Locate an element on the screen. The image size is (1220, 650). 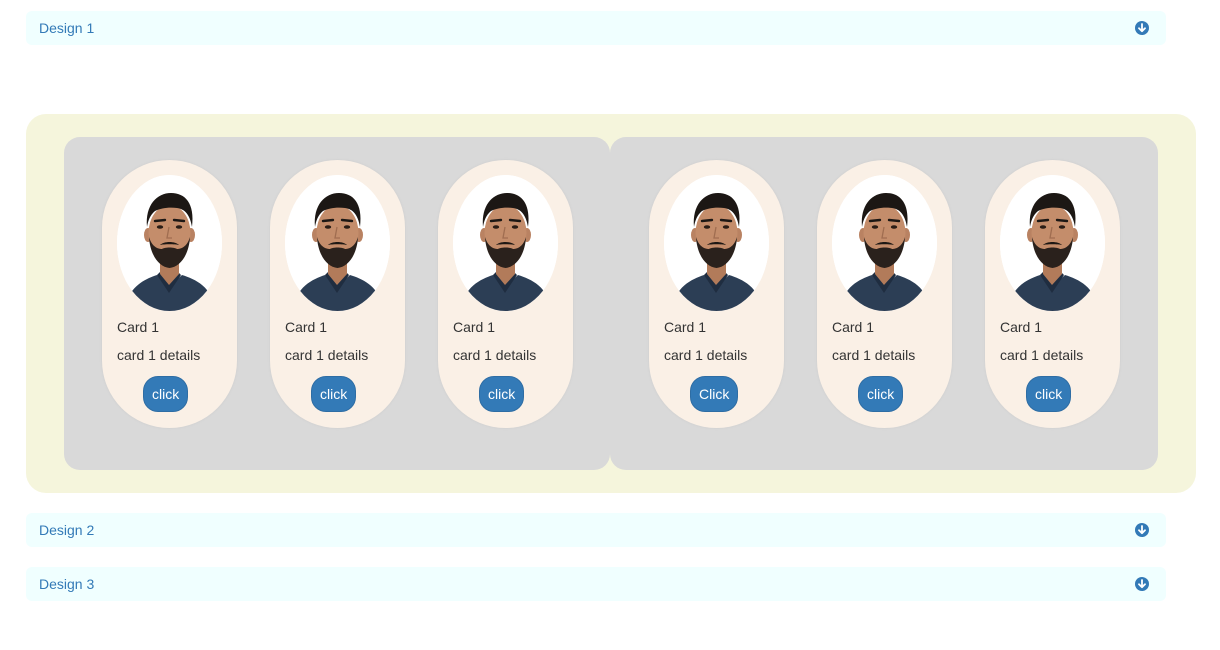
card-click-button: Click is located at coordinates (714, 394).